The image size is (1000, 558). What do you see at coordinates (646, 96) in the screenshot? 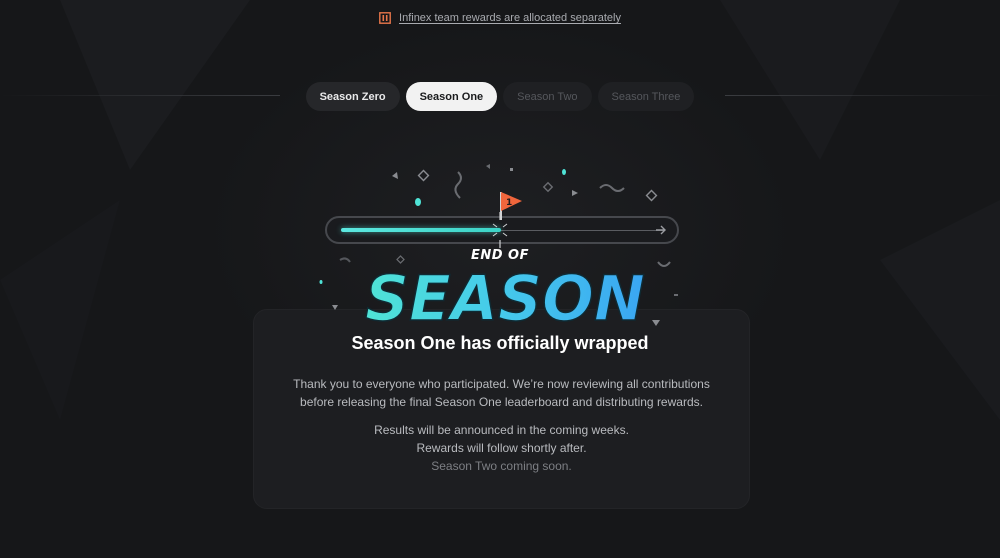
I see `tab-season-three: Season Three` at bounding box center [646, 96].